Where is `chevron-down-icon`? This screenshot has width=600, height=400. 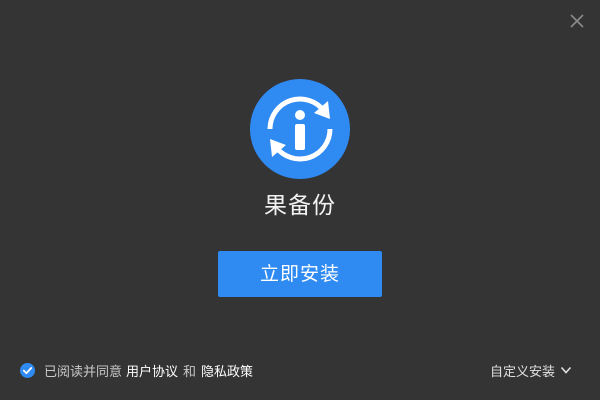
chevron-down-icon is located at coordinates (566, 370).